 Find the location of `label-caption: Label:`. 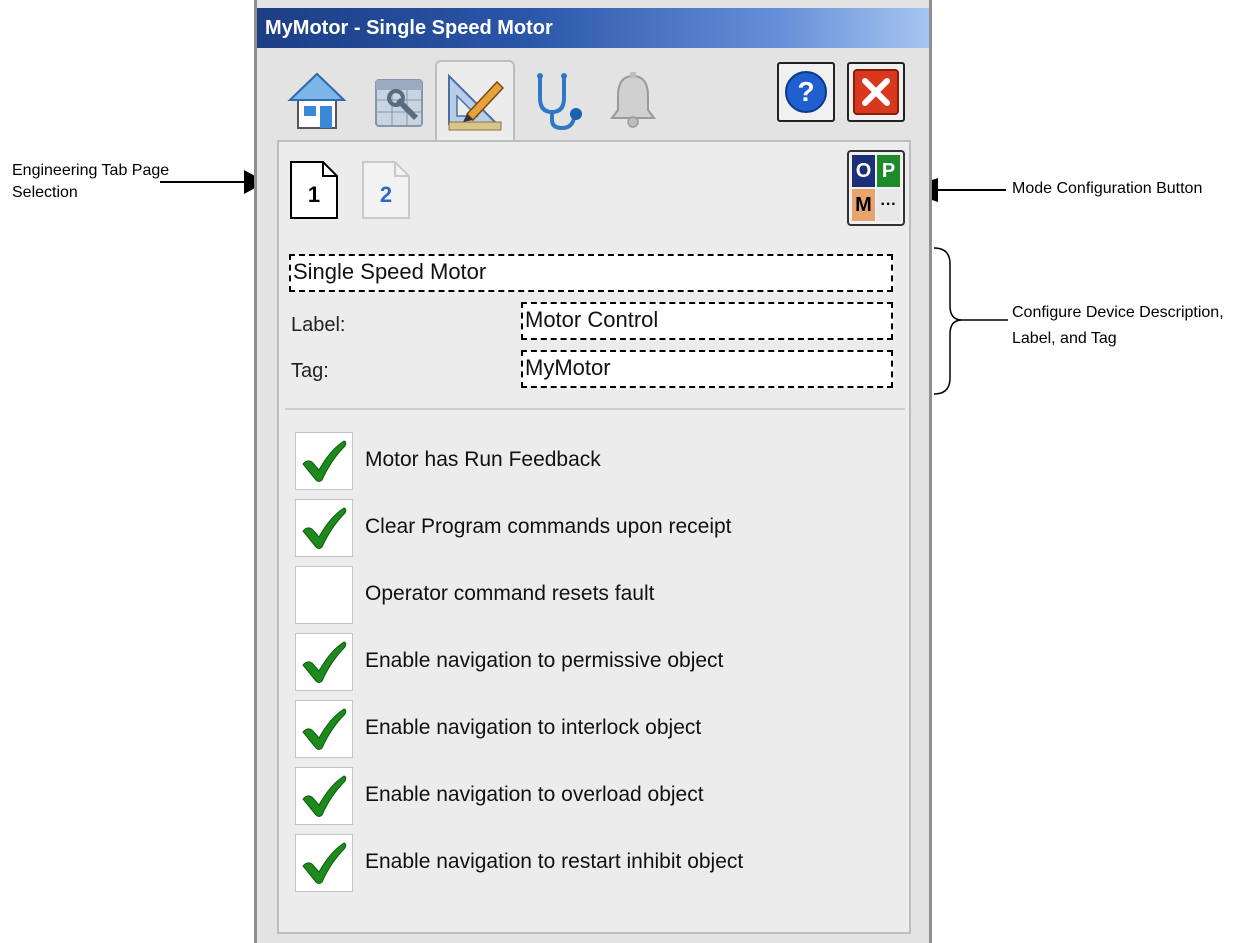

label-caption: Label: is located at coordinates (318, 325).